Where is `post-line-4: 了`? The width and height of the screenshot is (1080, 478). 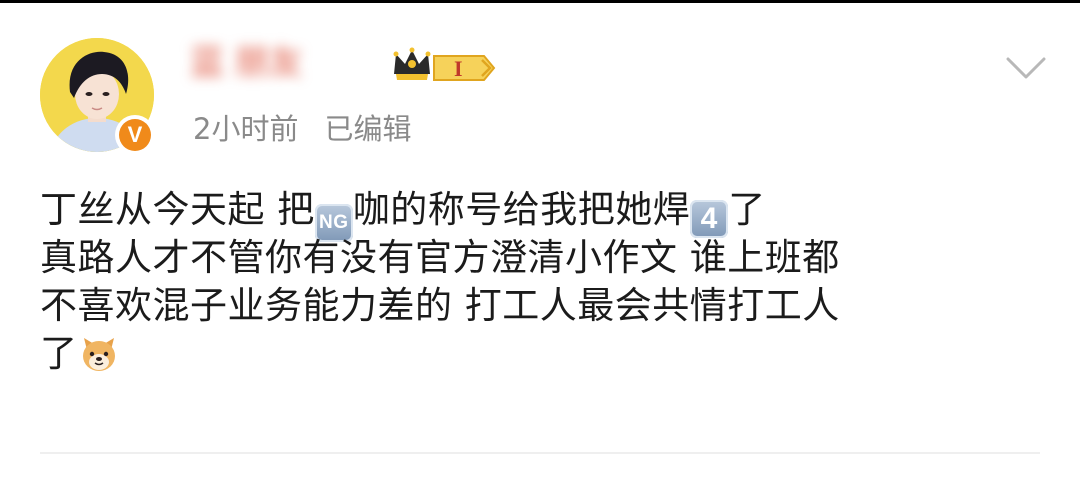 post-line-4: 了 is located at coordinates (545, 354).